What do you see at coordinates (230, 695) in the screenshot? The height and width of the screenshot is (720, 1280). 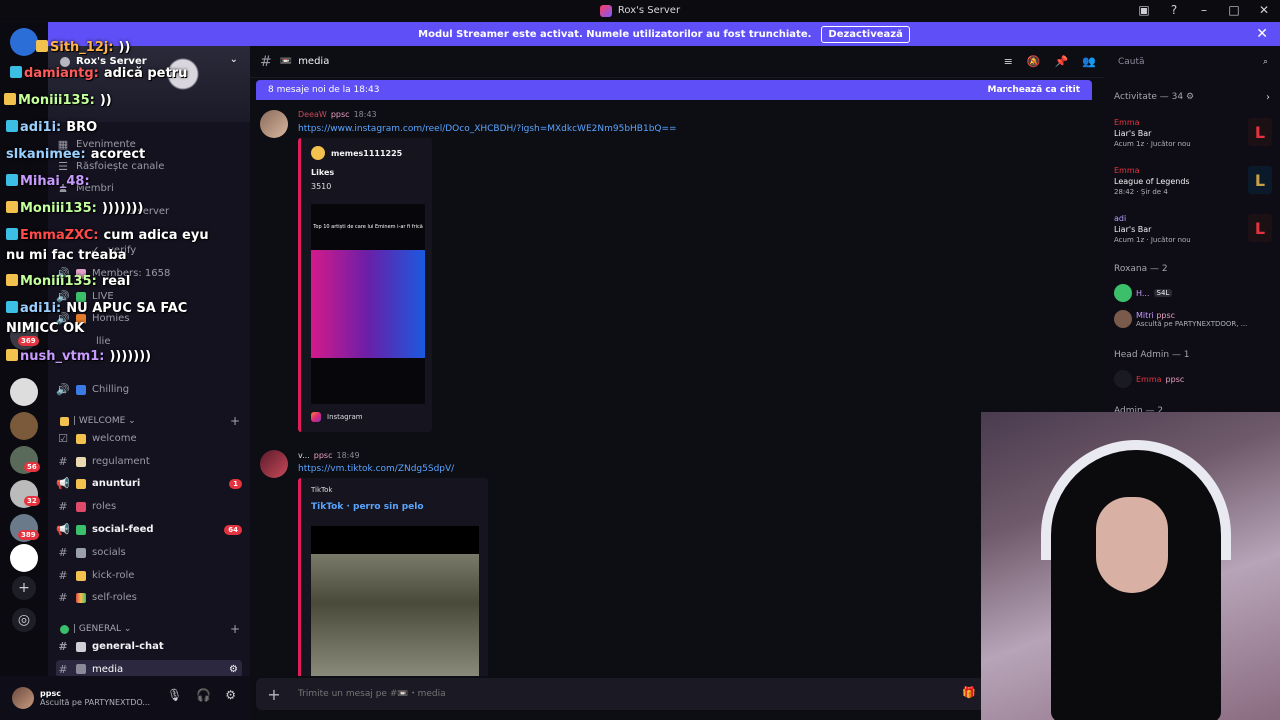 I see `settings-gear-icon: ⚙` at bounding box center [230, 695].